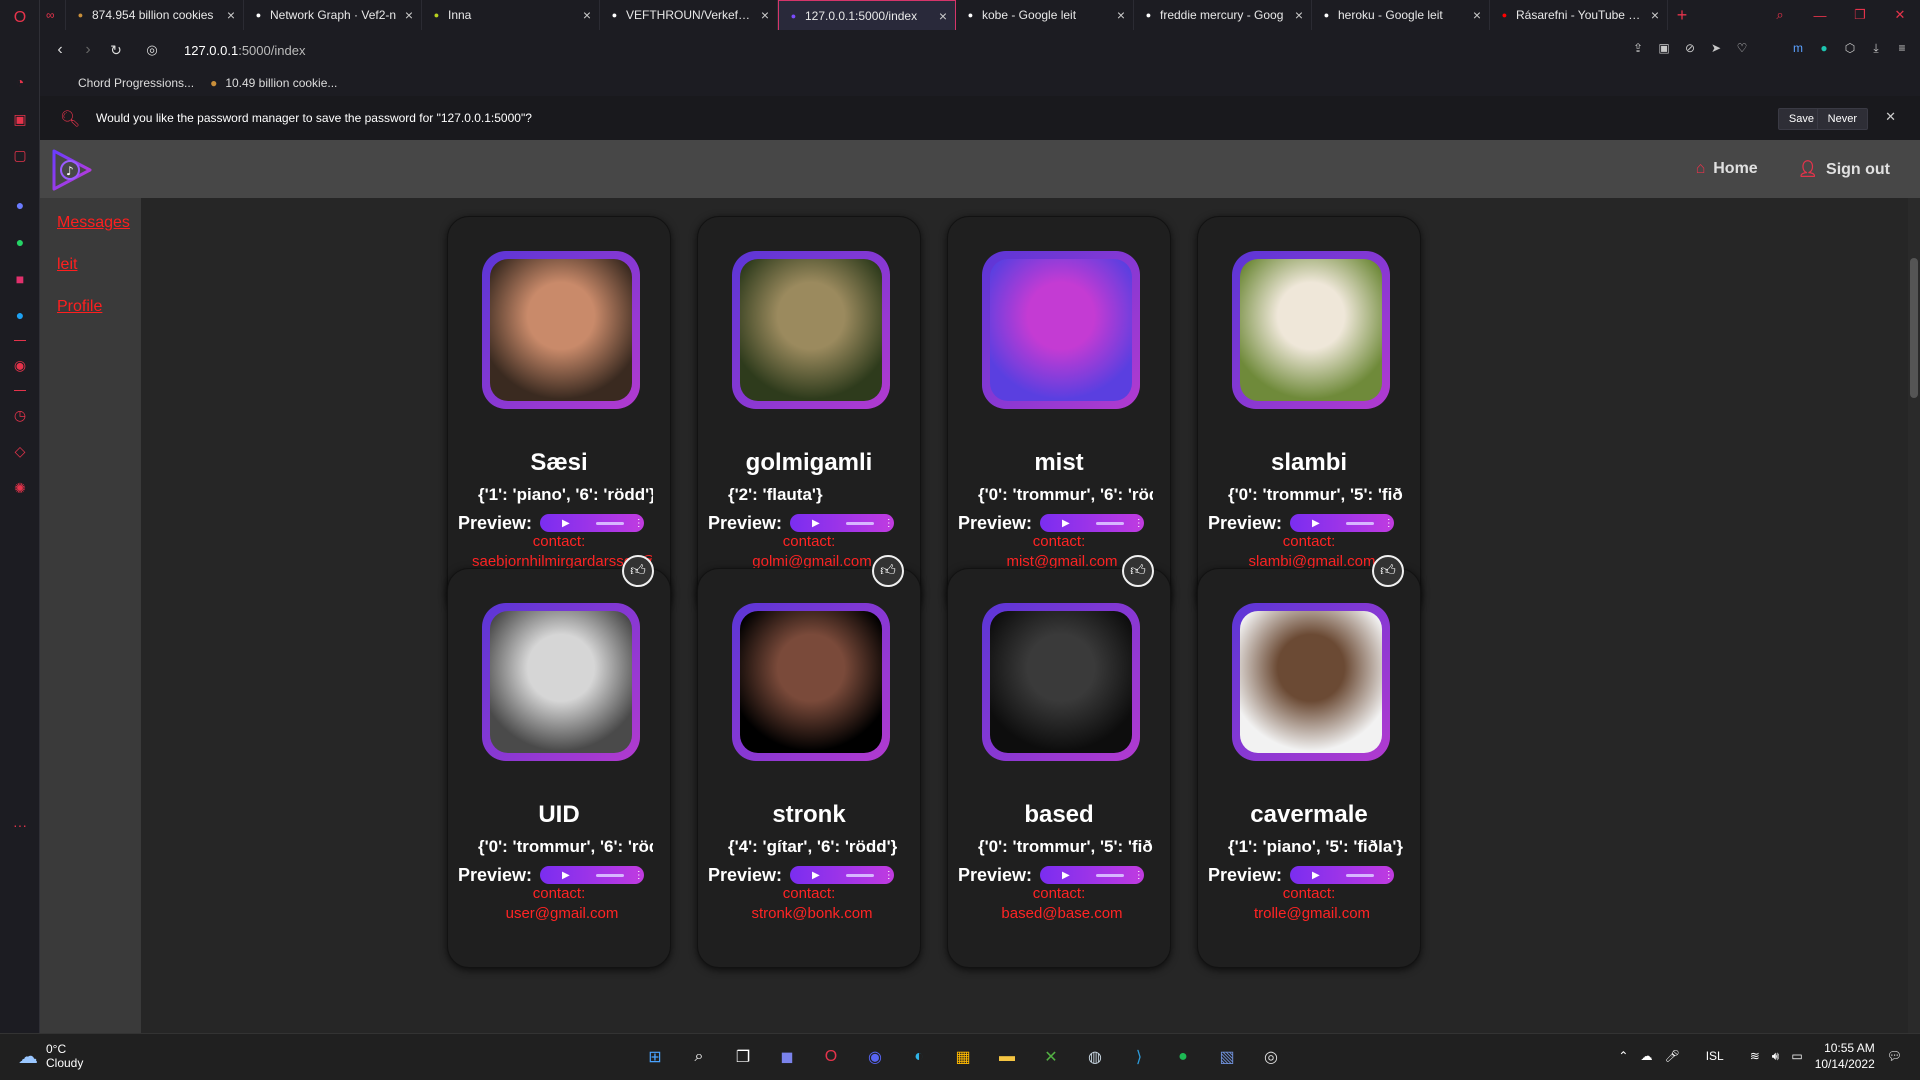  Describe the element at coordinates (152, 50) in the screenshot. I see `site-info-icon: ◎` at that location.